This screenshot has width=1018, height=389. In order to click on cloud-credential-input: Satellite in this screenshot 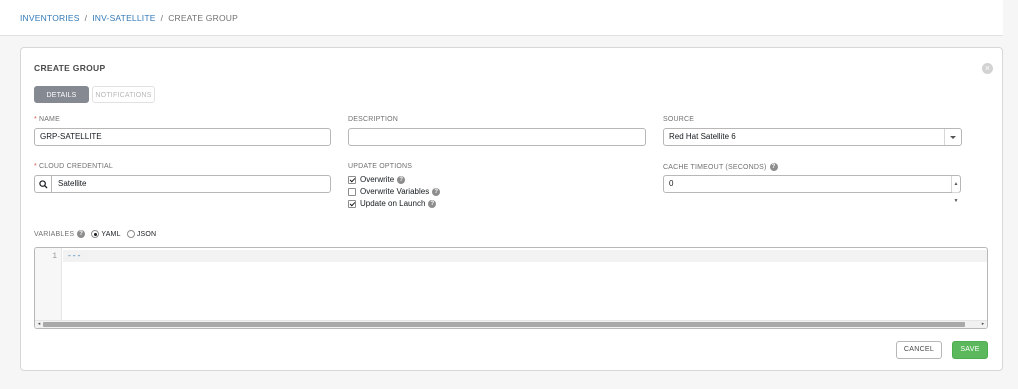, I will do `click(191, 184)`.